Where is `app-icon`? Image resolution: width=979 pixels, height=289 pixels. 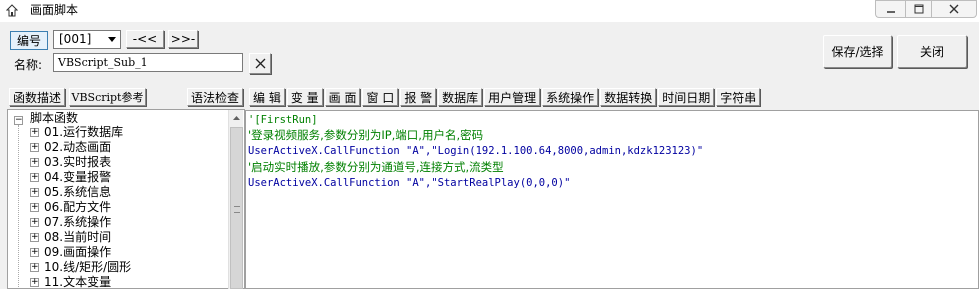
app-icon is located at coordinates (12, 10).